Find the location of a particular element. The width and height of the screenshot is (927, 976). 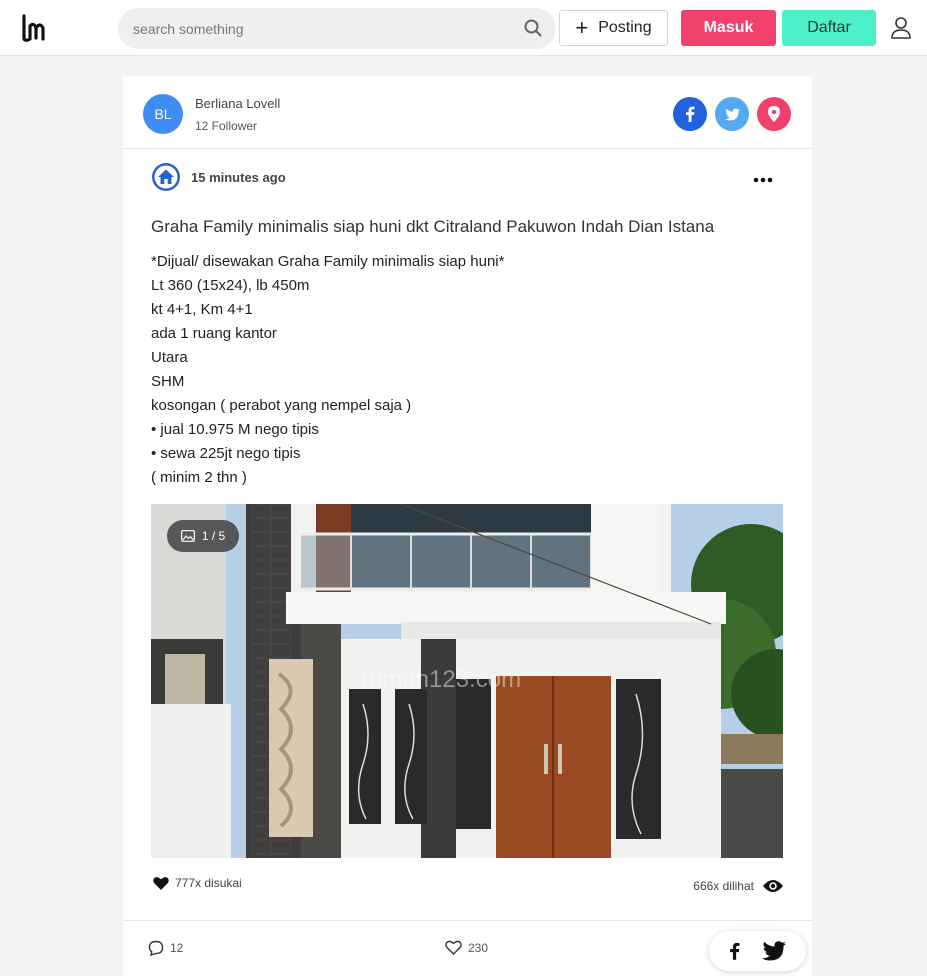

search-icon is located at coordinates (533, 28).